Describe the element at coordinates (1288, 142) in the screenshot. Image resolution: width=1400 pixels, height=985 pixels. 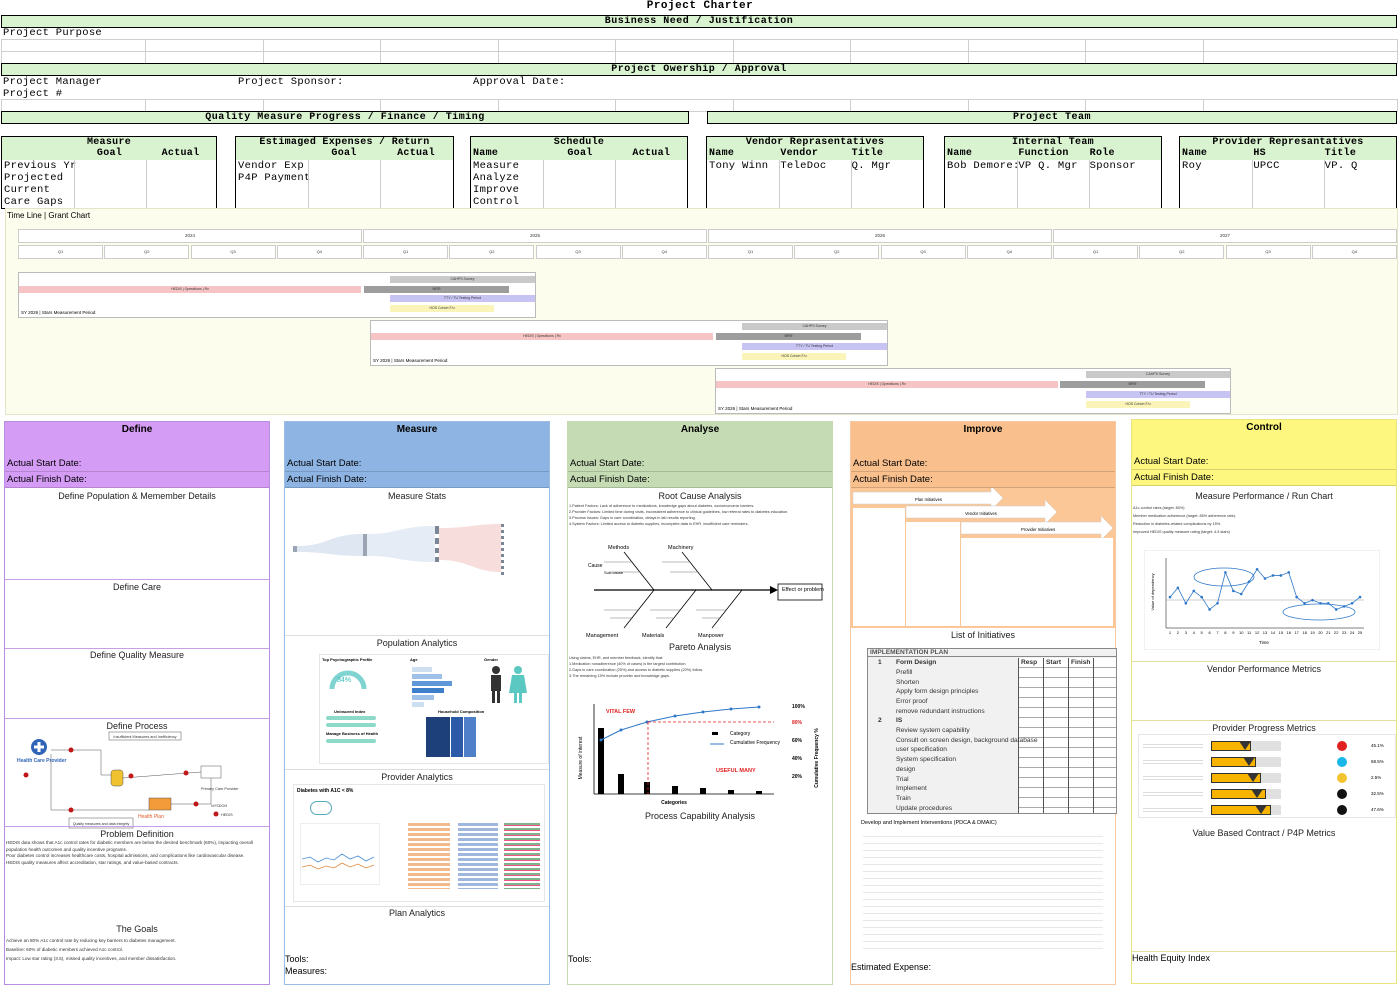
I see `provider-box-title: Provider Represantatives` at that location.